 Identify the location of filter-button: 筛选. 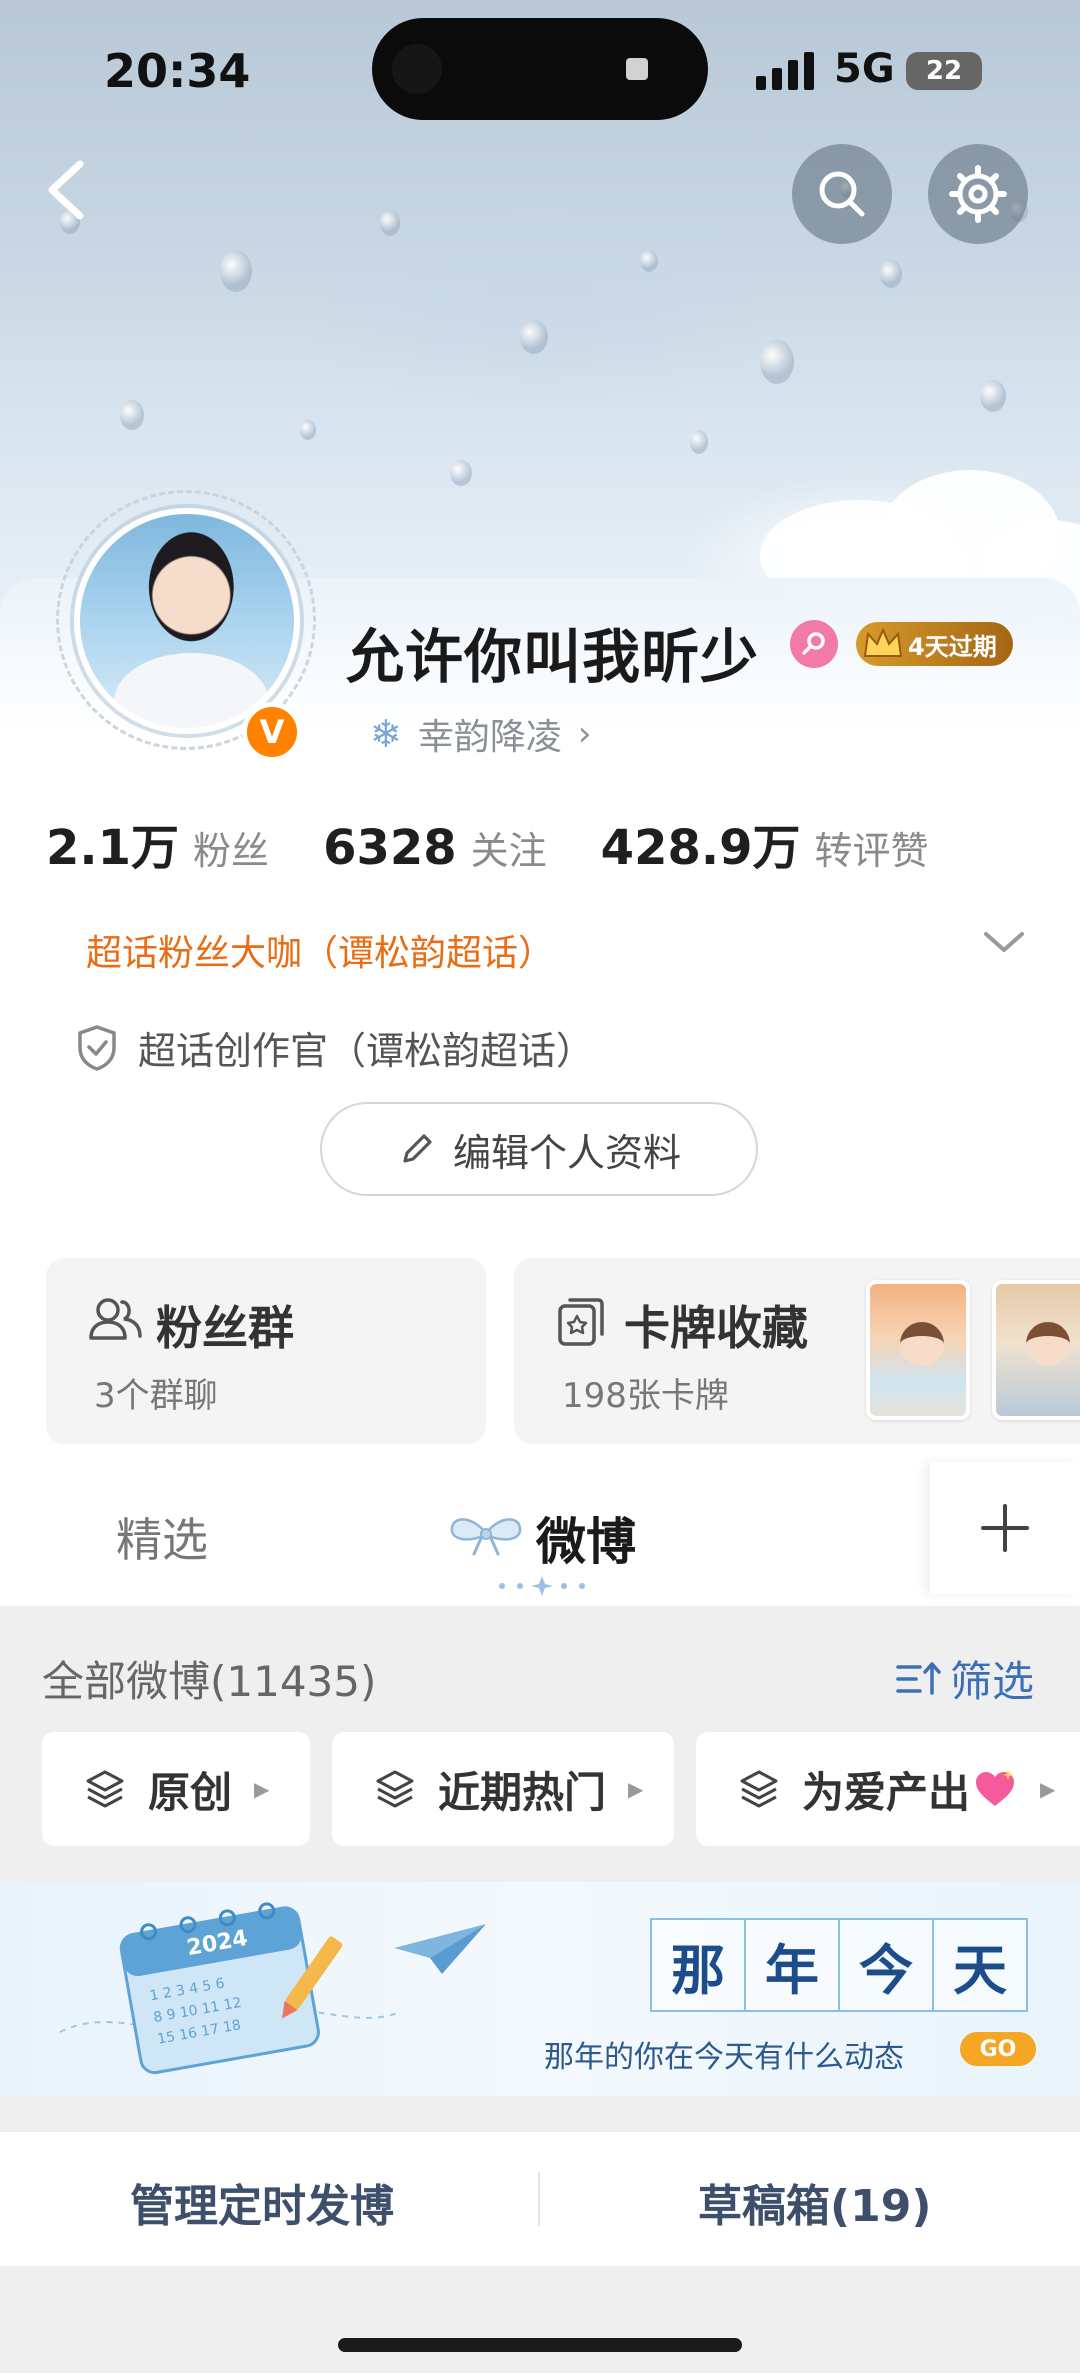
(964, 1678).